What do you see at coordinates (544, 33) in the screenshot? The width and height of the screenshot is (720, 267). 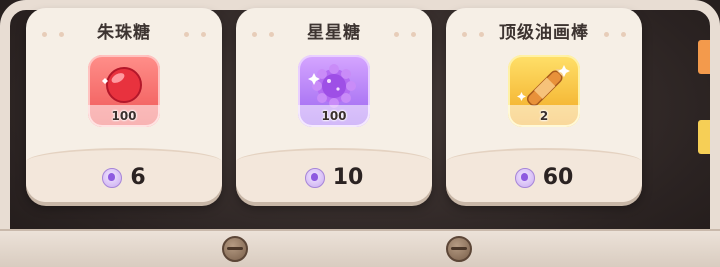 I see `item-title: 顶级油画棒` at bounding box center [544, 33].